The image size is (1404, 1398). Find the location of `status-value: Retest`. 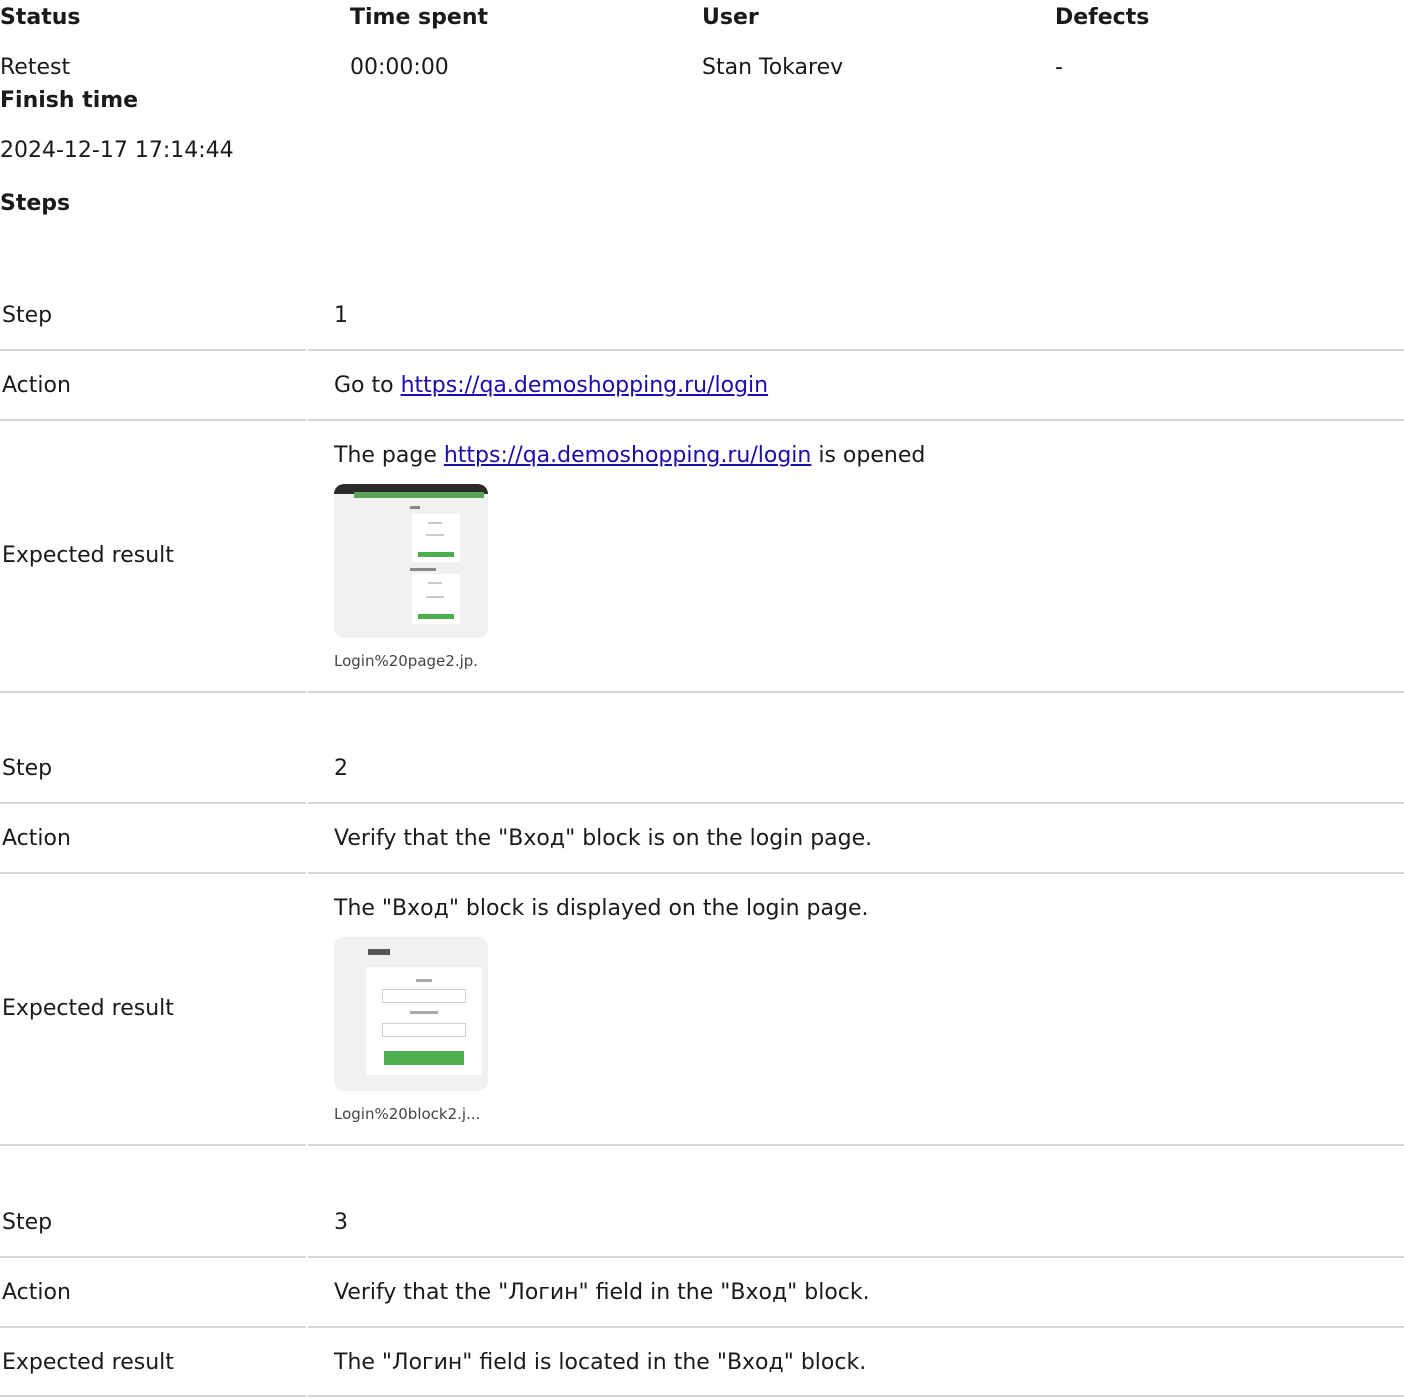

status-value: Retest is located at coordinates (35, 67).